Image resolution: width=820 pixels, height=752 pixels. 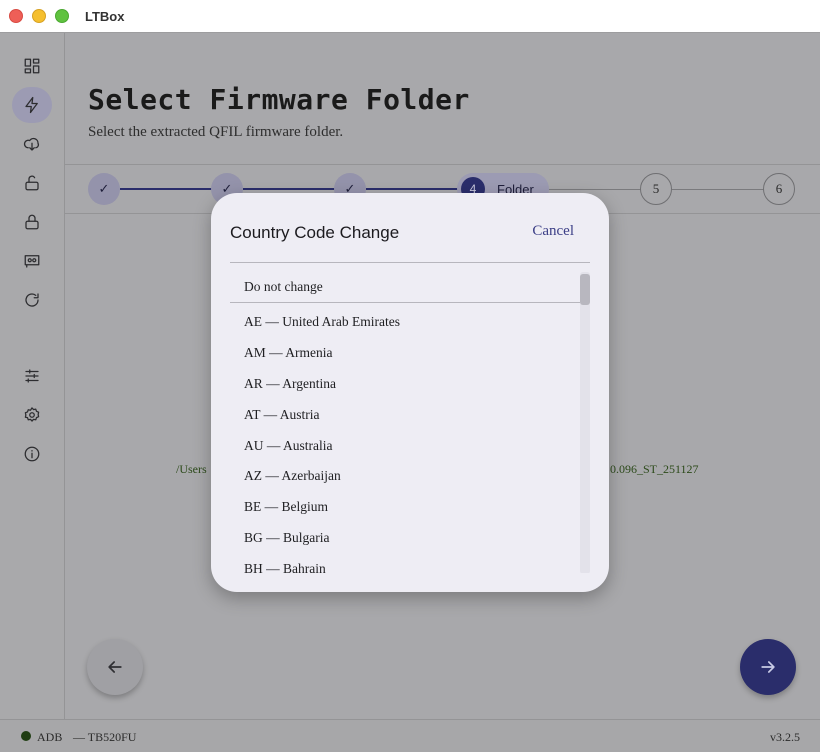 I want to click on info-icon, so click(x=32, y=454).